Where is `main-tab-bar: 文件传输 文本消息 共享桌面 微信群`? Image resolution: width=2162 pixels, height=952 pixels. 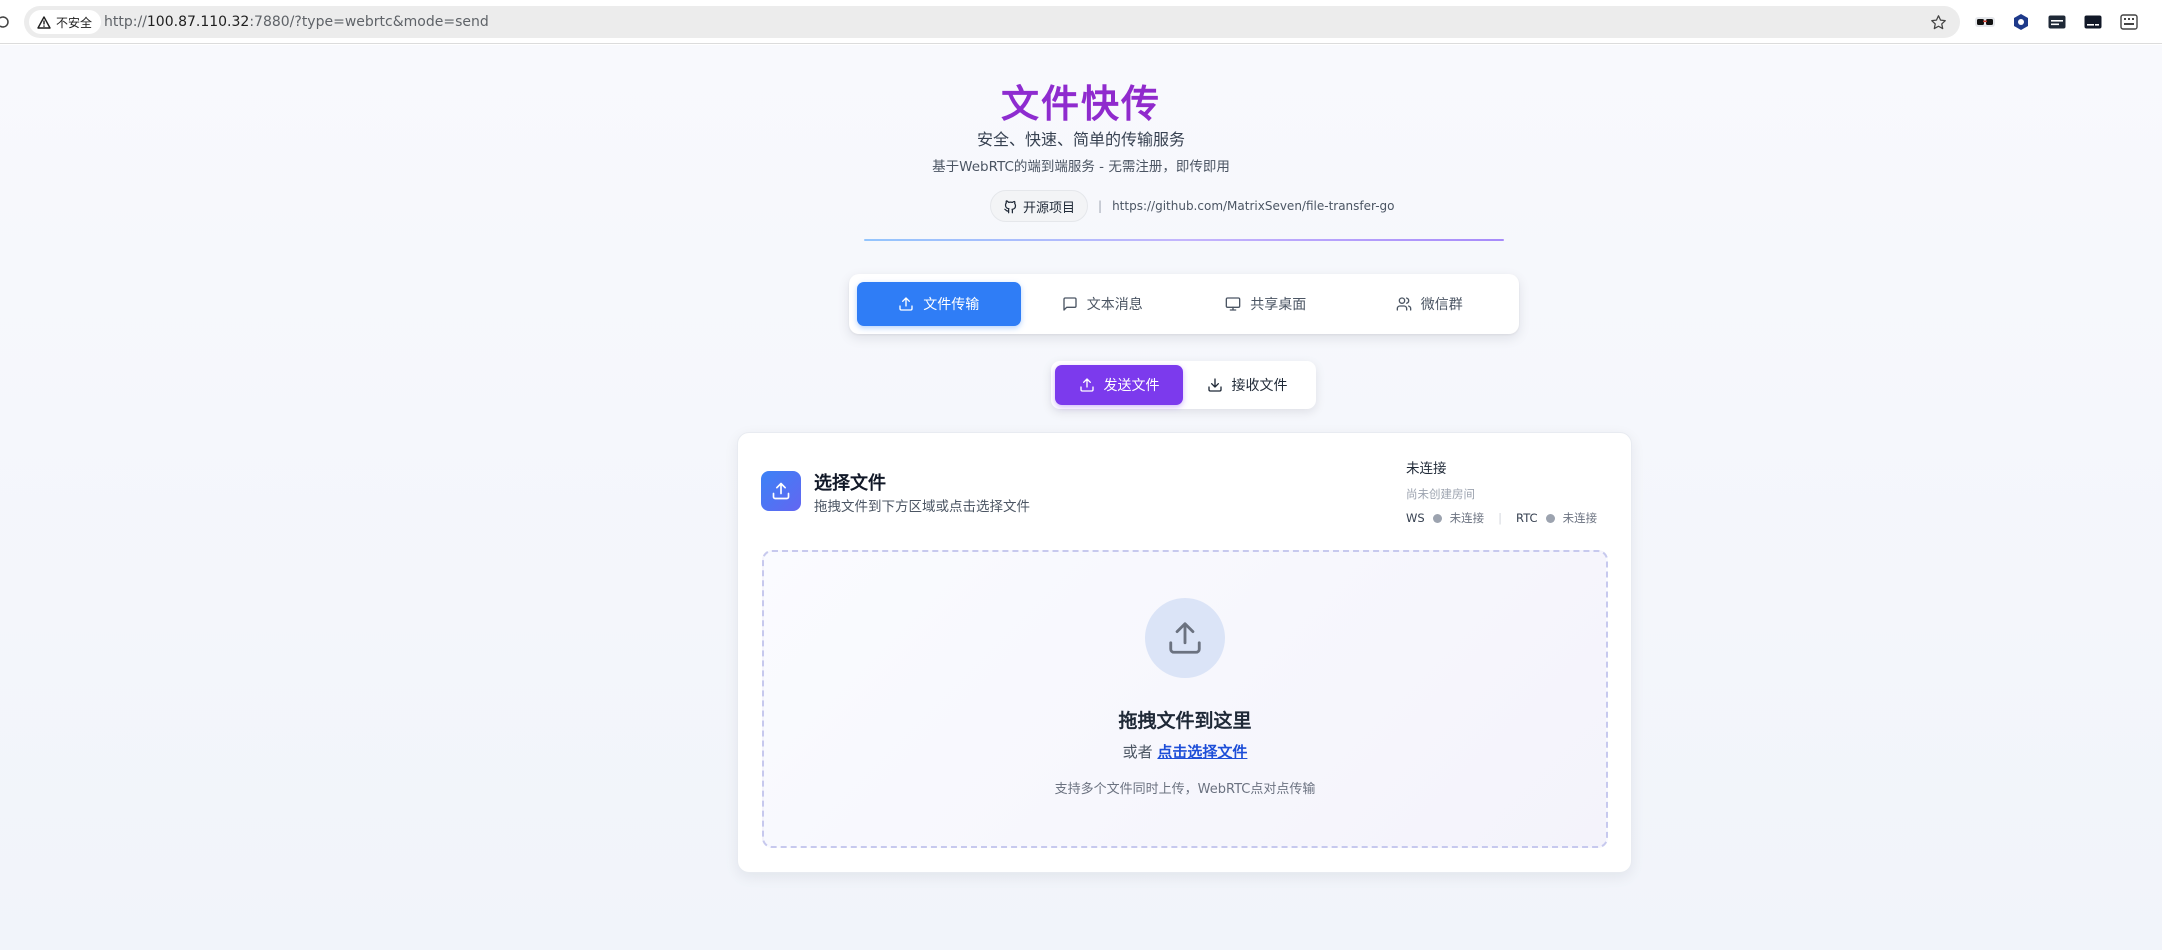
main-tab-bar: 文件传输 文本消息 共享桌面 微信群 is located at coordinates (1184, 304).